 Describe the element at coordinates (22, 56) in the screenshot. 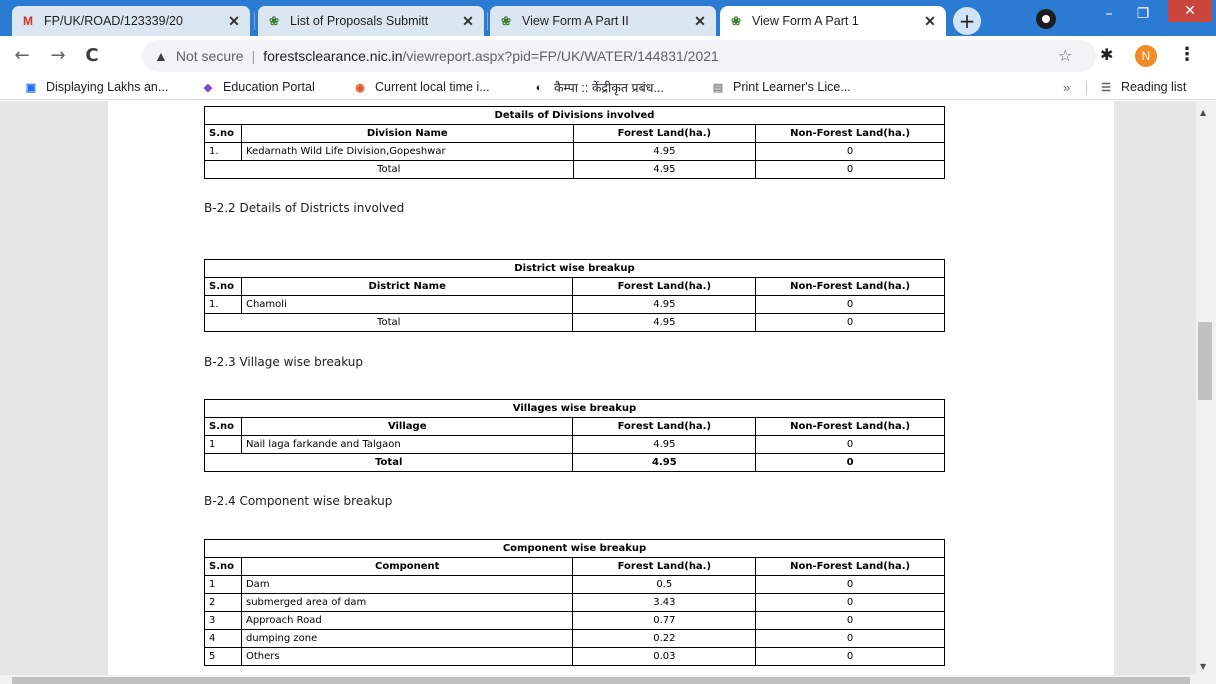

I see `back-arrow-icon: ←` at that location.